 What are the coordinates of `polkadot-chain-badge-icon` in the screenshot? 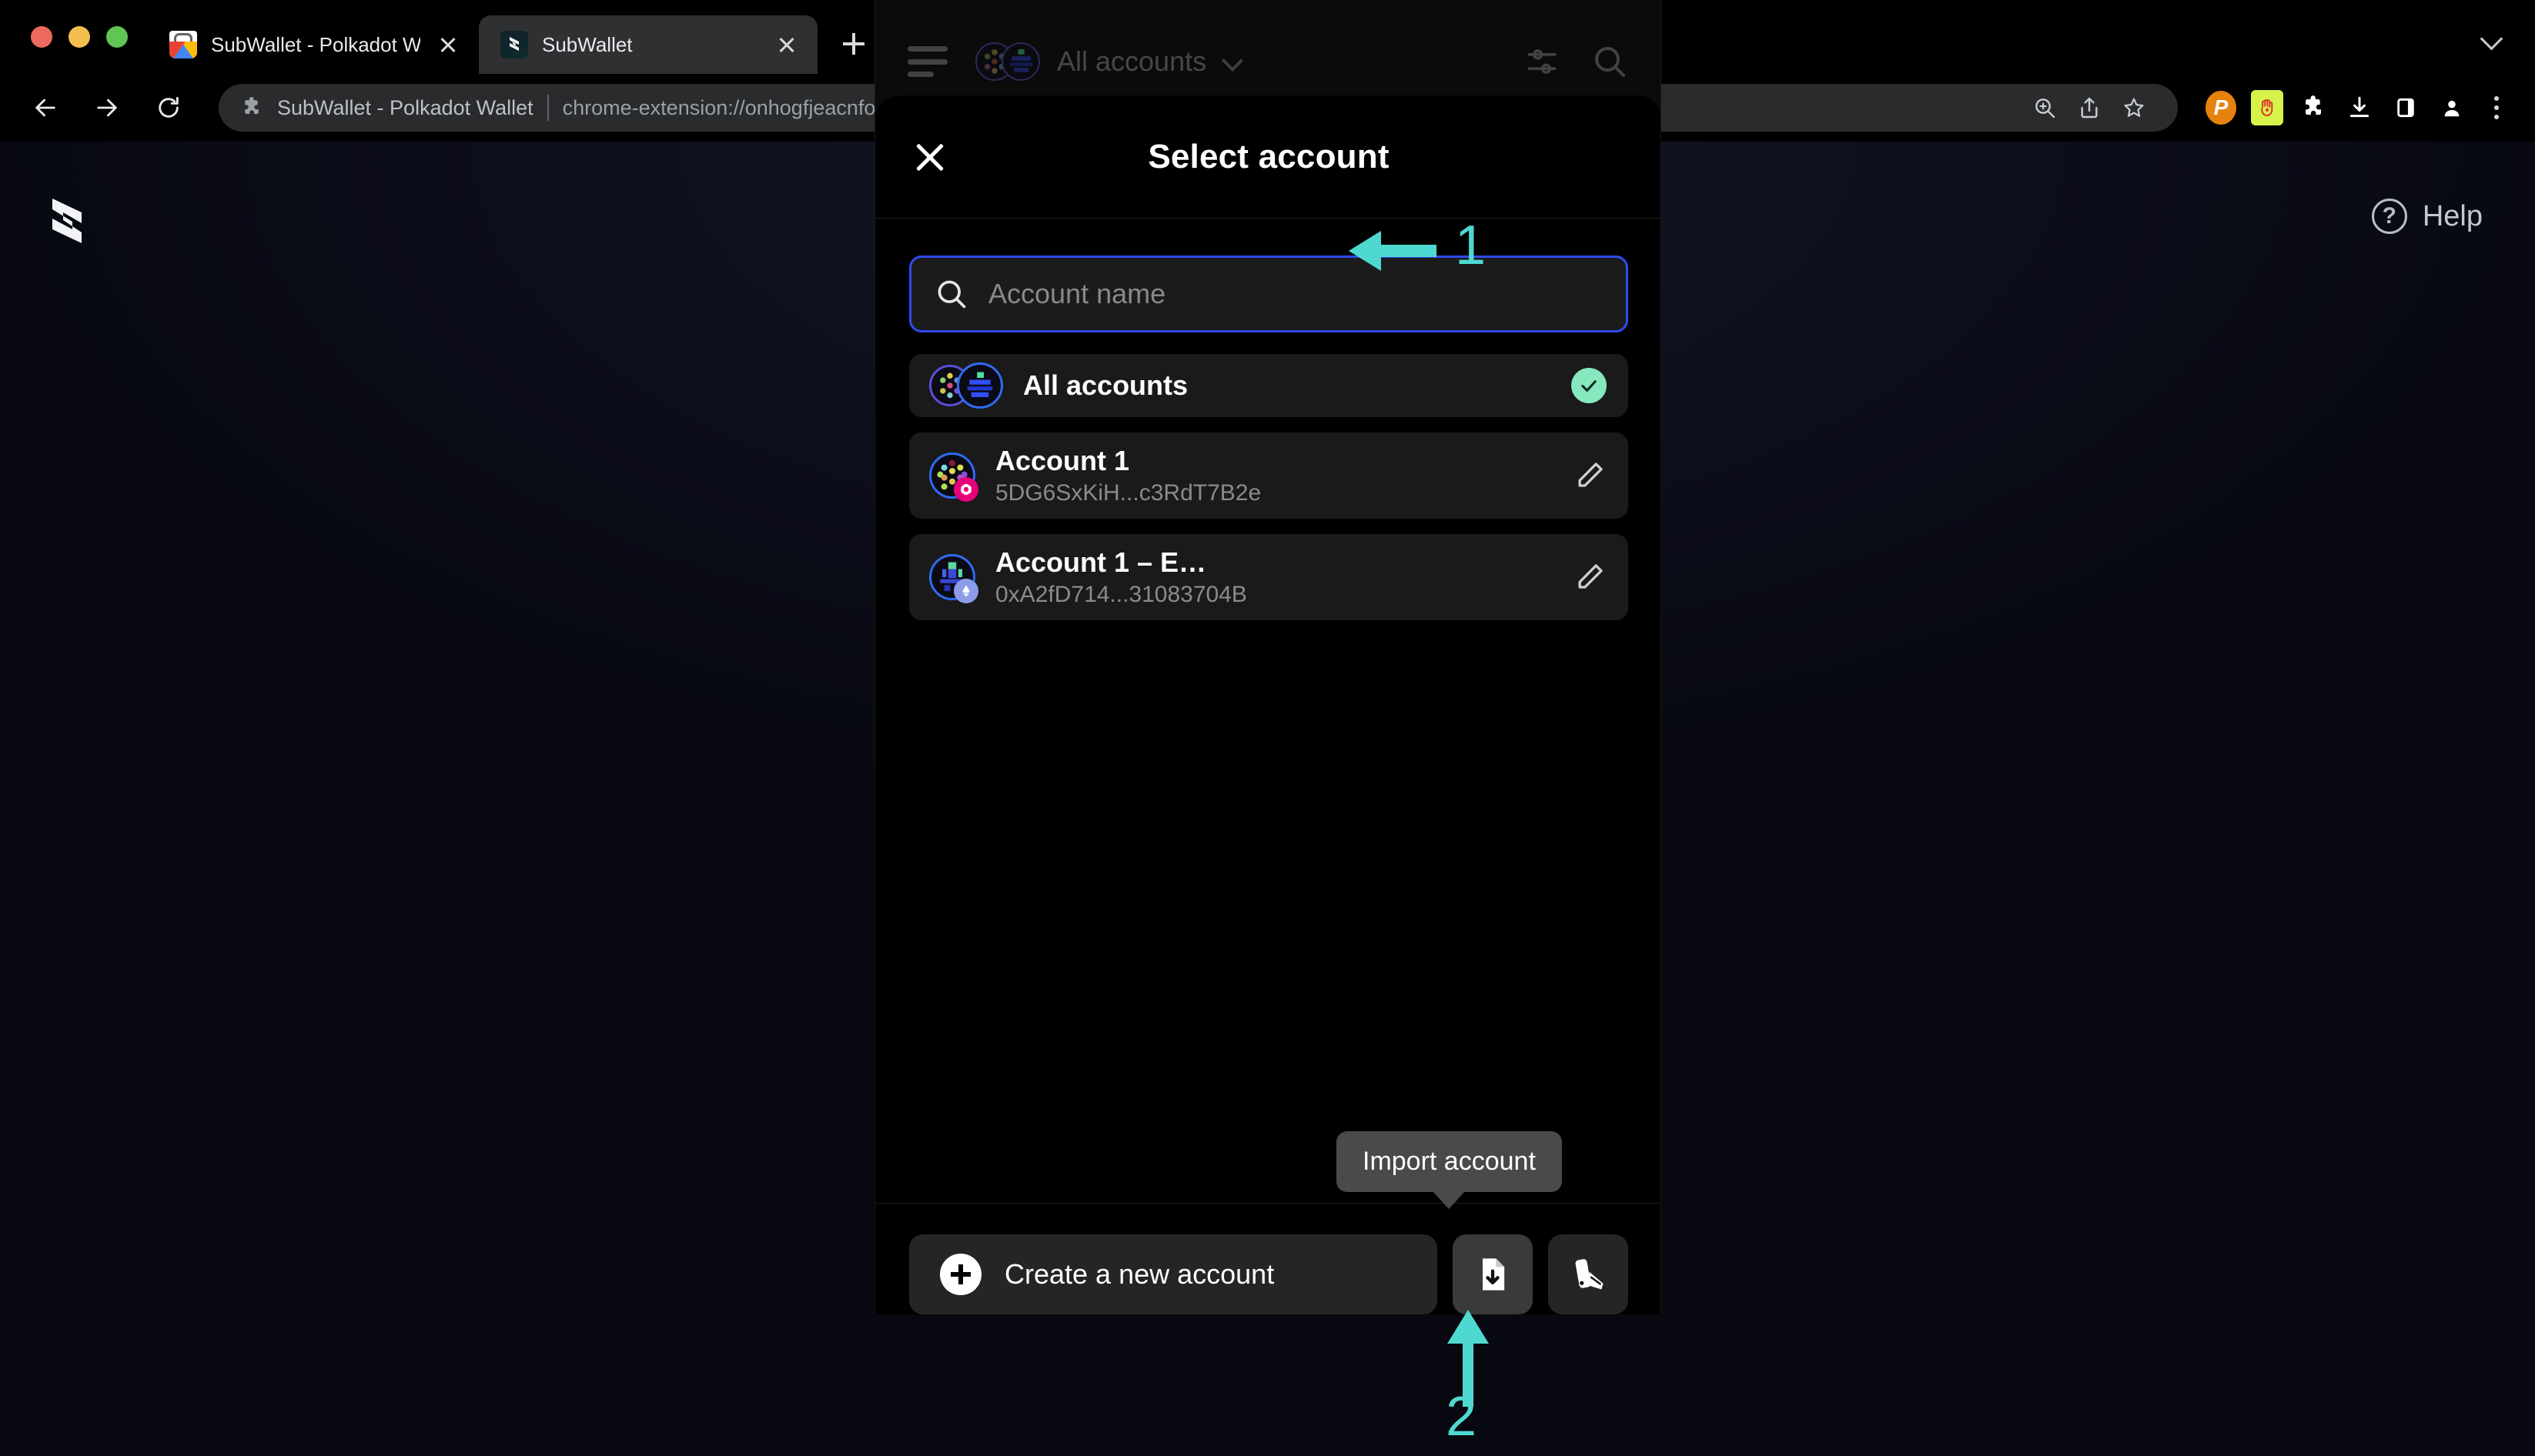 It's located at (966, 490).